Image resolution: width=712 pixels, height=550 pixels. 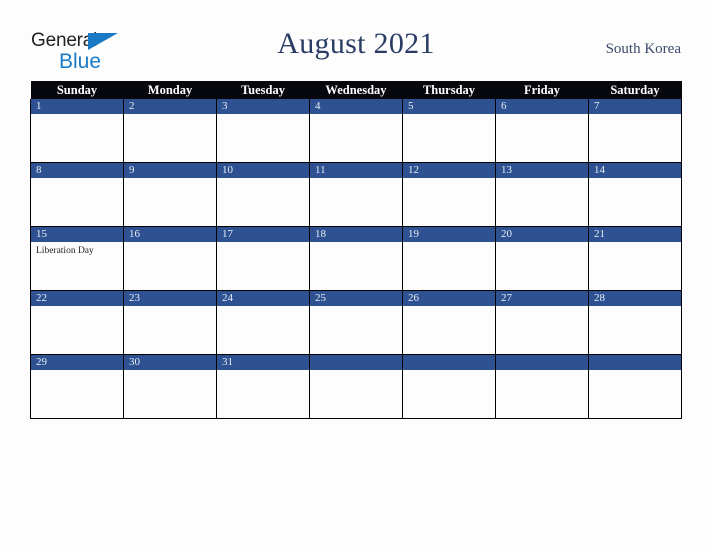 What do you see at coordinates (170, 131) in the screenshot?
I see `calendar-day-cell: 2` at bounding box center [170, 131].